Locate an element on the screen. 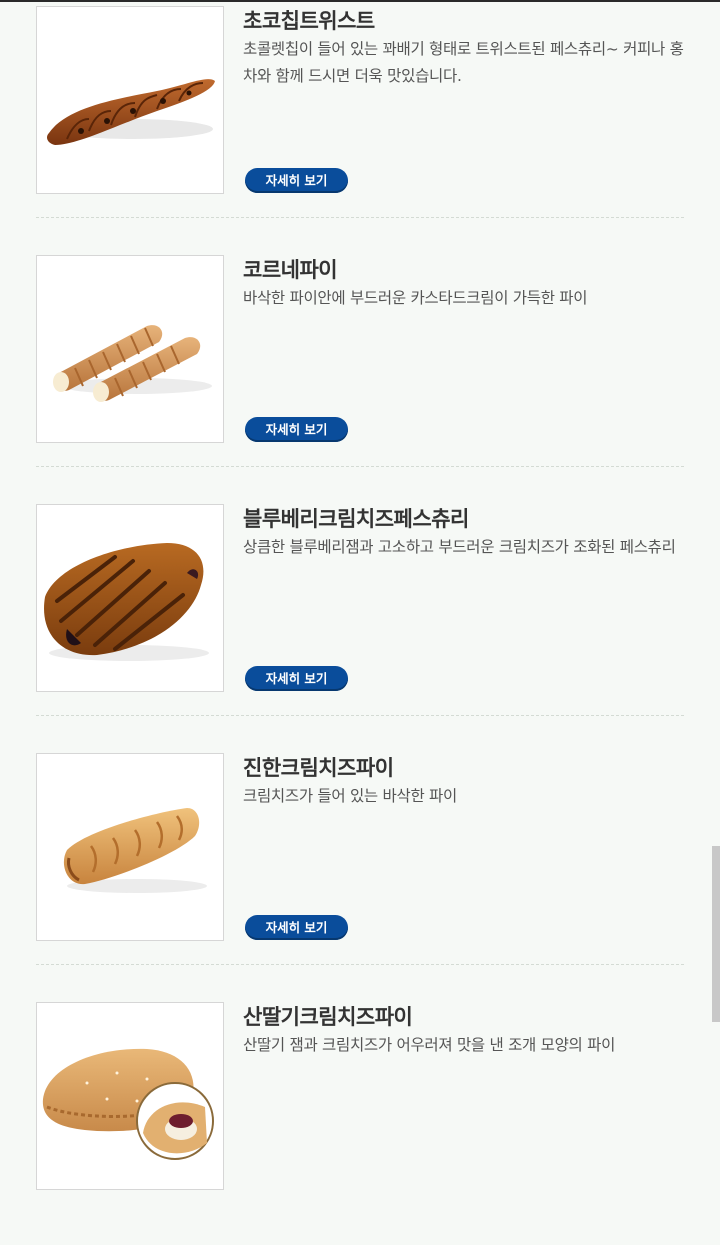  blueberry-pastry-image is located at coordinates (126, 602).